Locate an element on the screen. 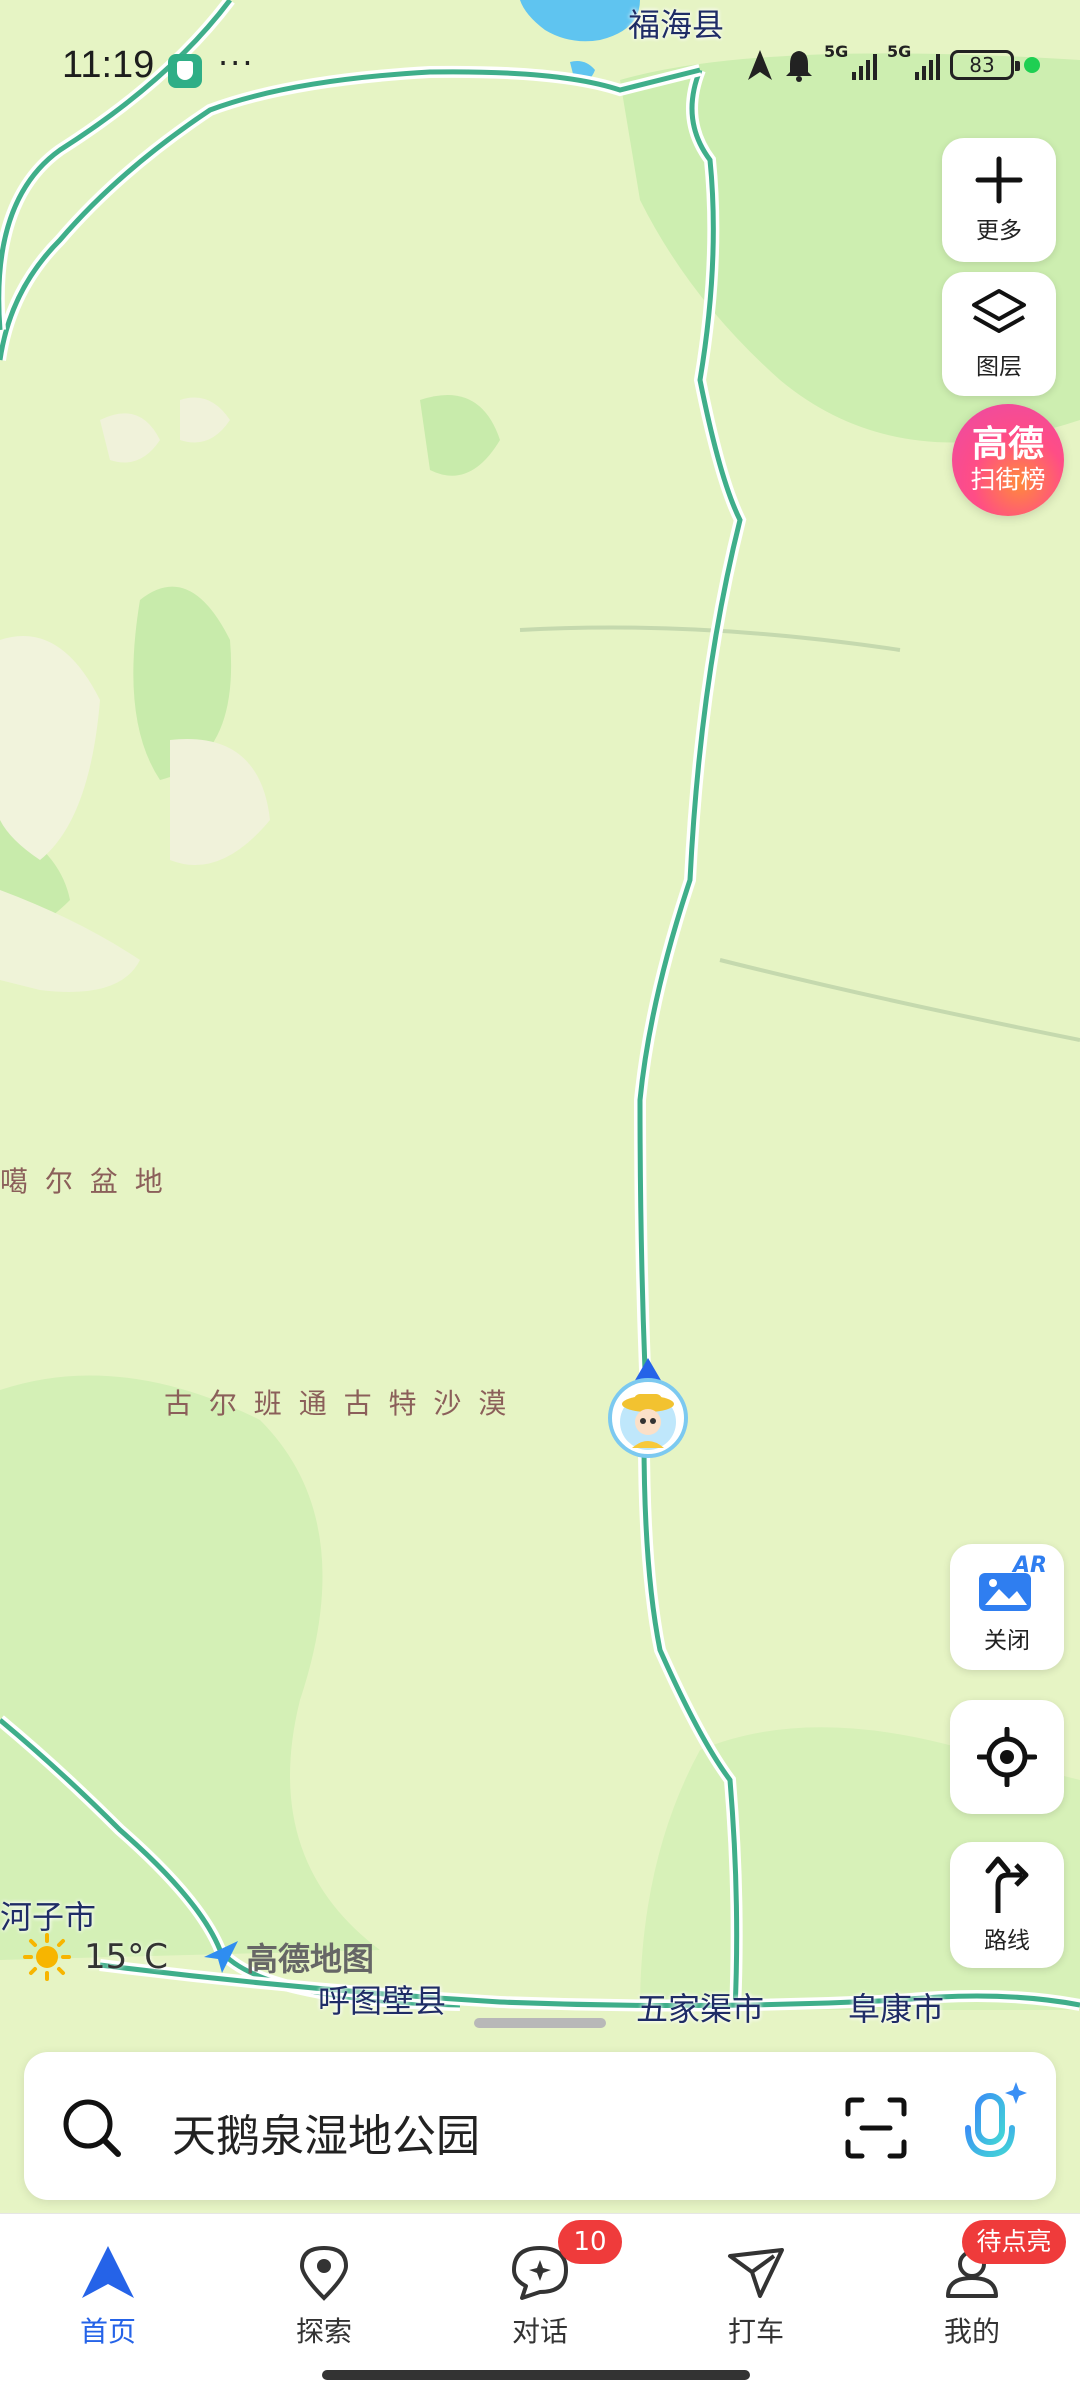 The image size is (1080, 2400). sun-icon is located at coordinates (47, 1957).